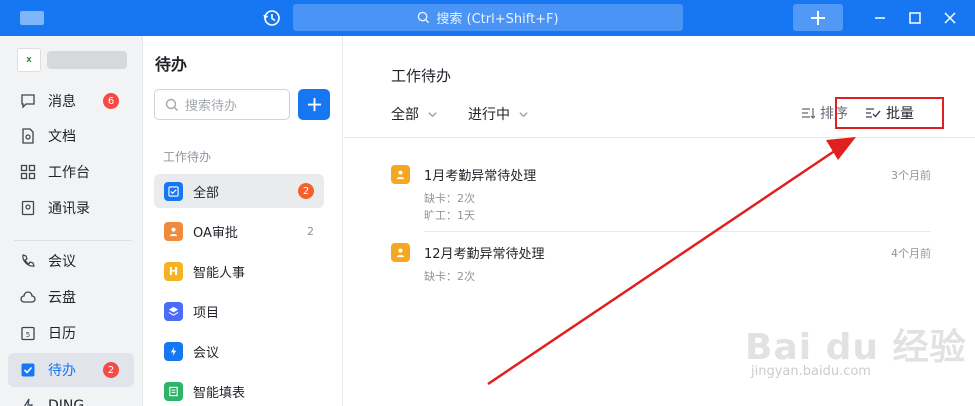 This screenshot has height=406, width=975. What do you see at coordinates (173, 191) in the screenshot?
I see `check-square-icon` at bounding box center [173, 191].